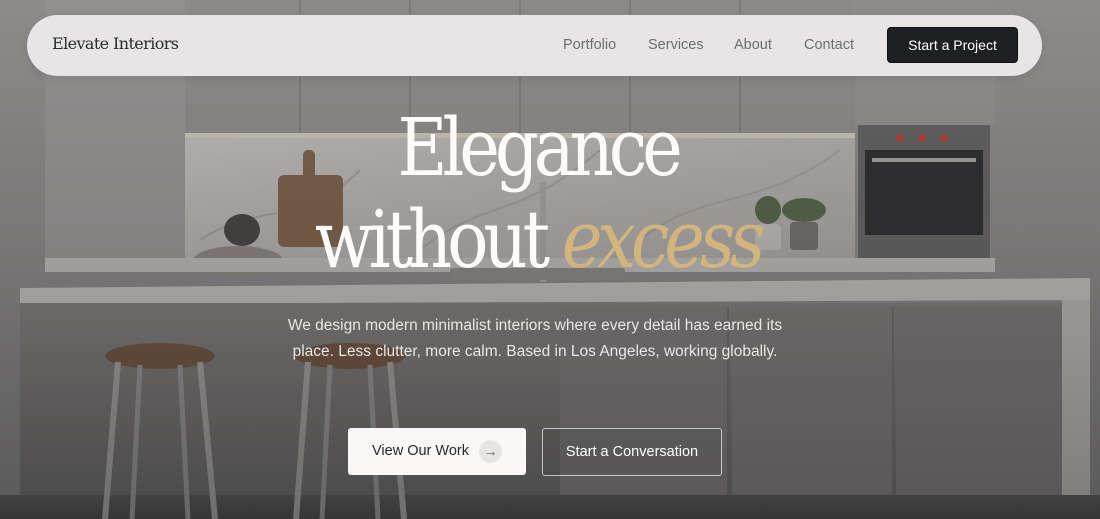 Image resolution: width=1100 pixels, height=519 pixels. I want to click on hero-headline-line1: Elegance, so click(539, 147).